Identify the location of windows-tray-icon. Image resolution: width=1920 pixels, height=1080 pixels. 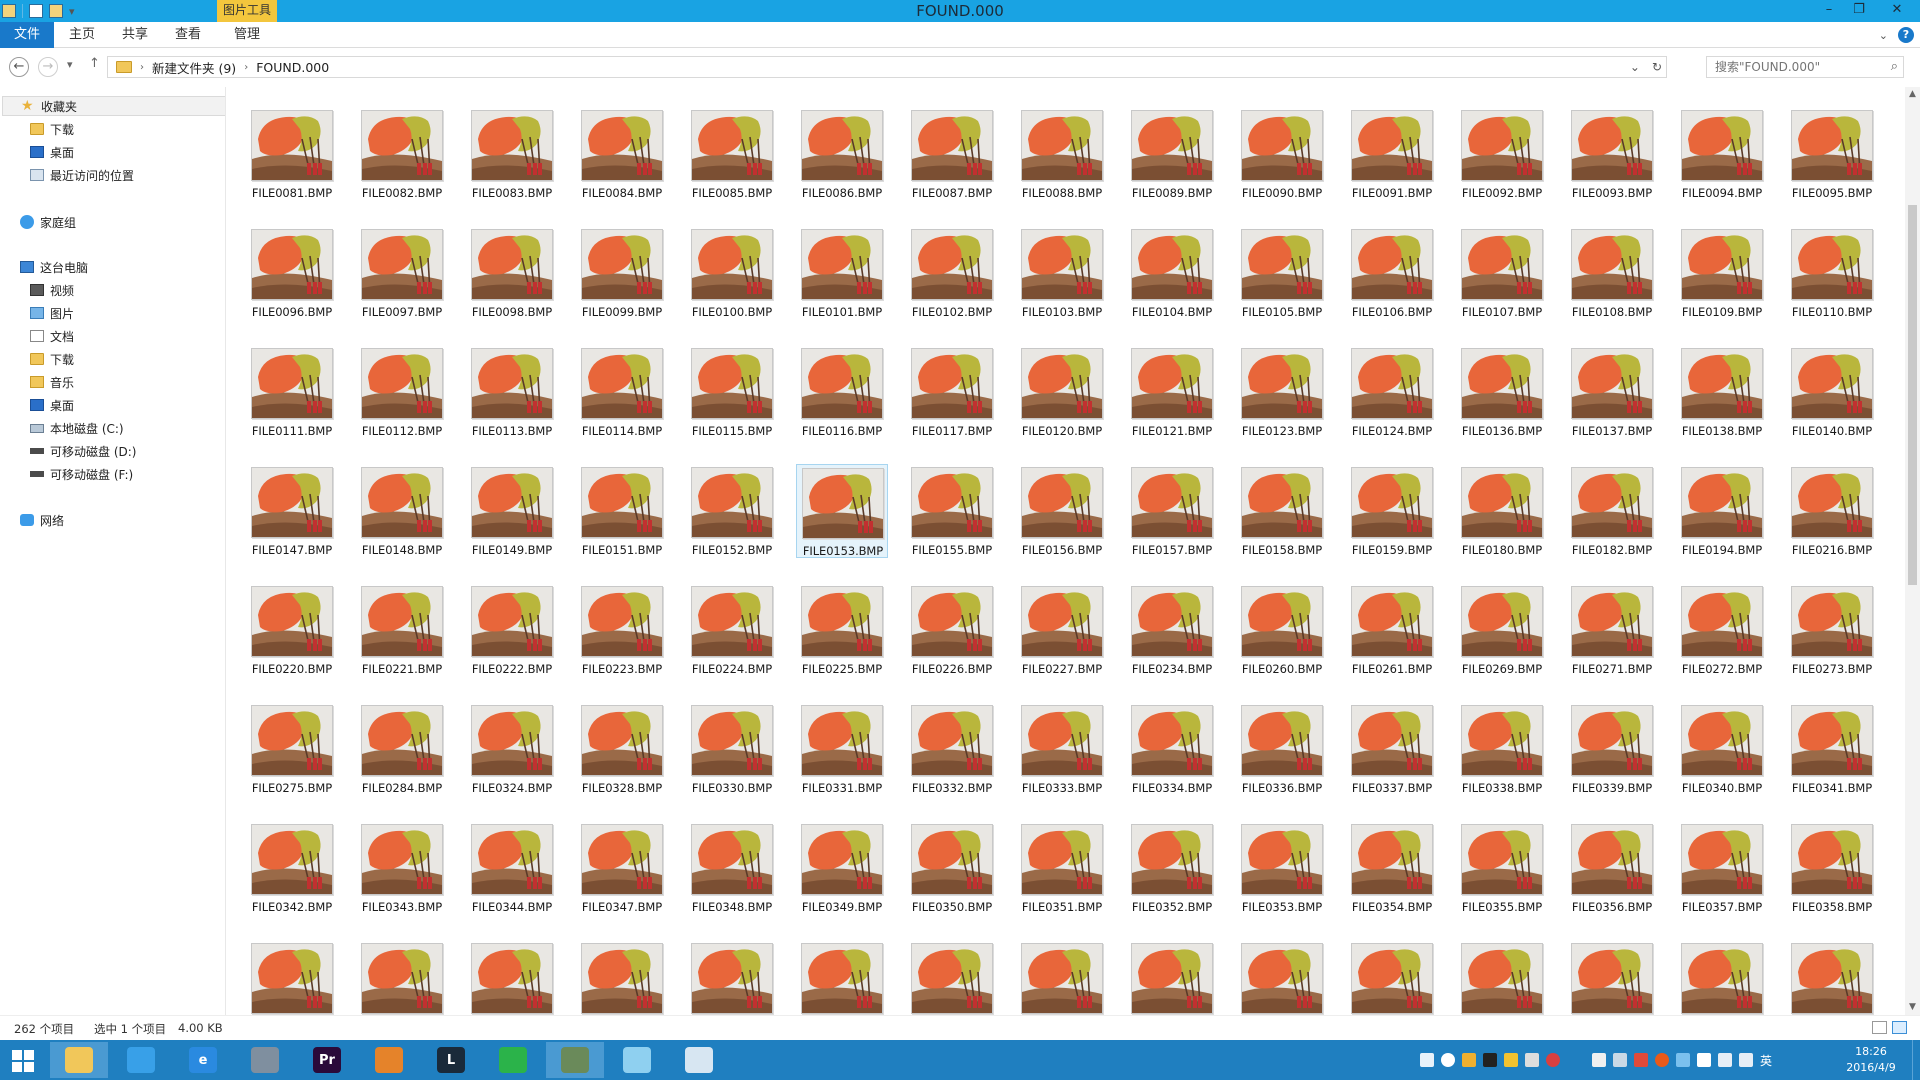
(1704, 1060).